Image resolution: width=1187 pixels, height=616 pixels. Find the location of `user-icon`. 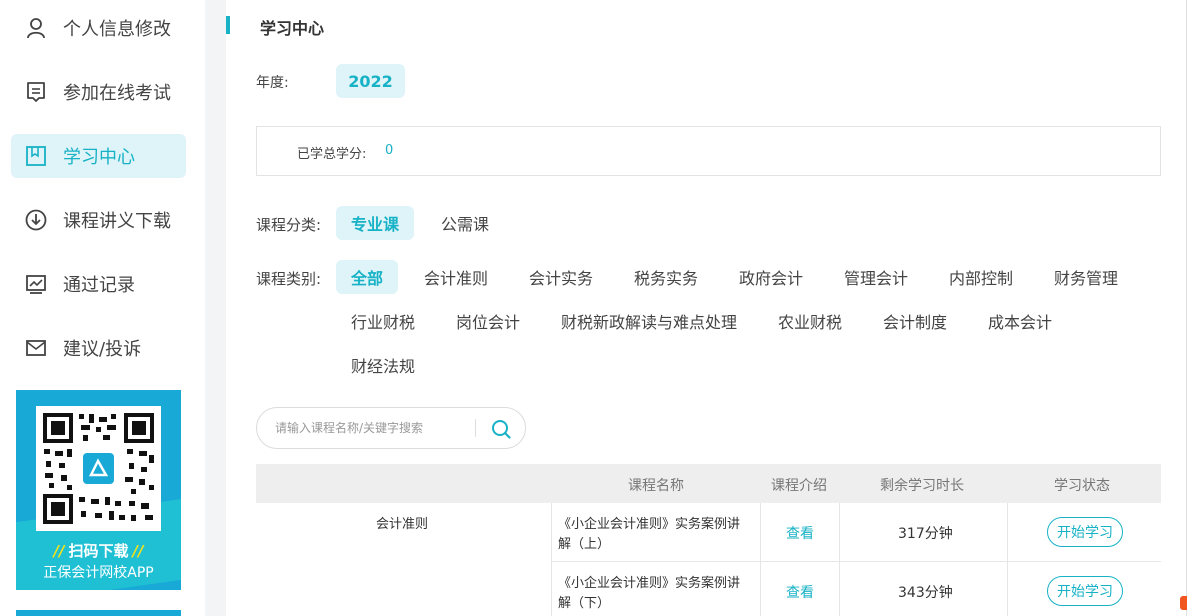

user-icon is located at coordinates (36, 28).